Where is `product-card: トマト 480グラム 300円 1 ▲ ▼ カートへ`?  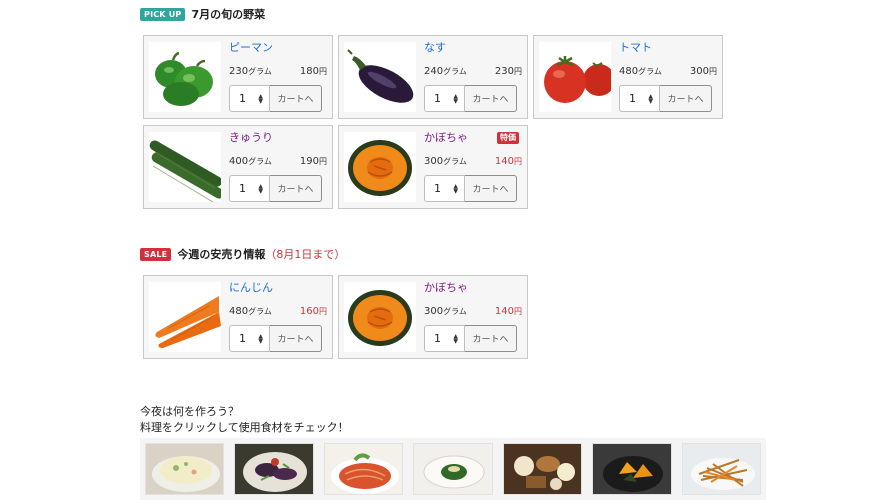
product-card: トマト 480グラム 300円 1 ▲ ▼ カートへ is located at coordinates (628, 77).